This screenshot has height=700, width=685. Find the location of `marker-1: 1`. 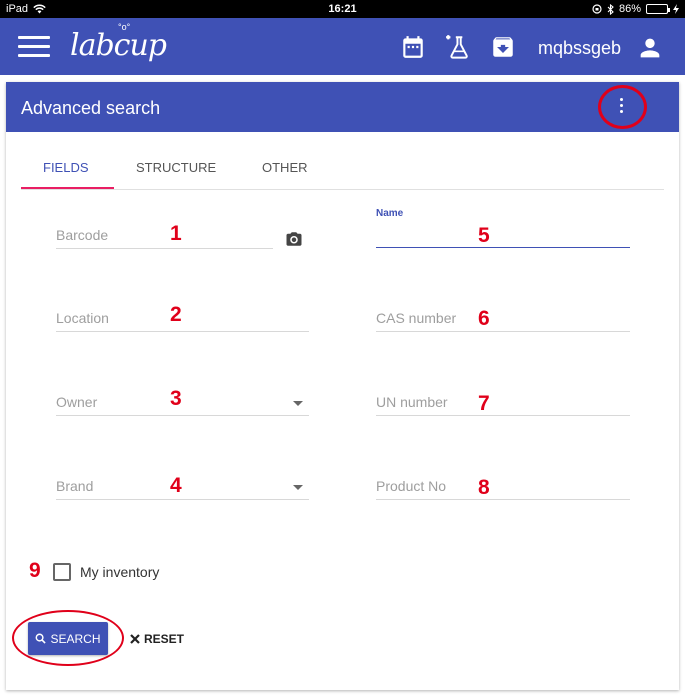

marker-1: 1 is located at coordinates (176, 233).